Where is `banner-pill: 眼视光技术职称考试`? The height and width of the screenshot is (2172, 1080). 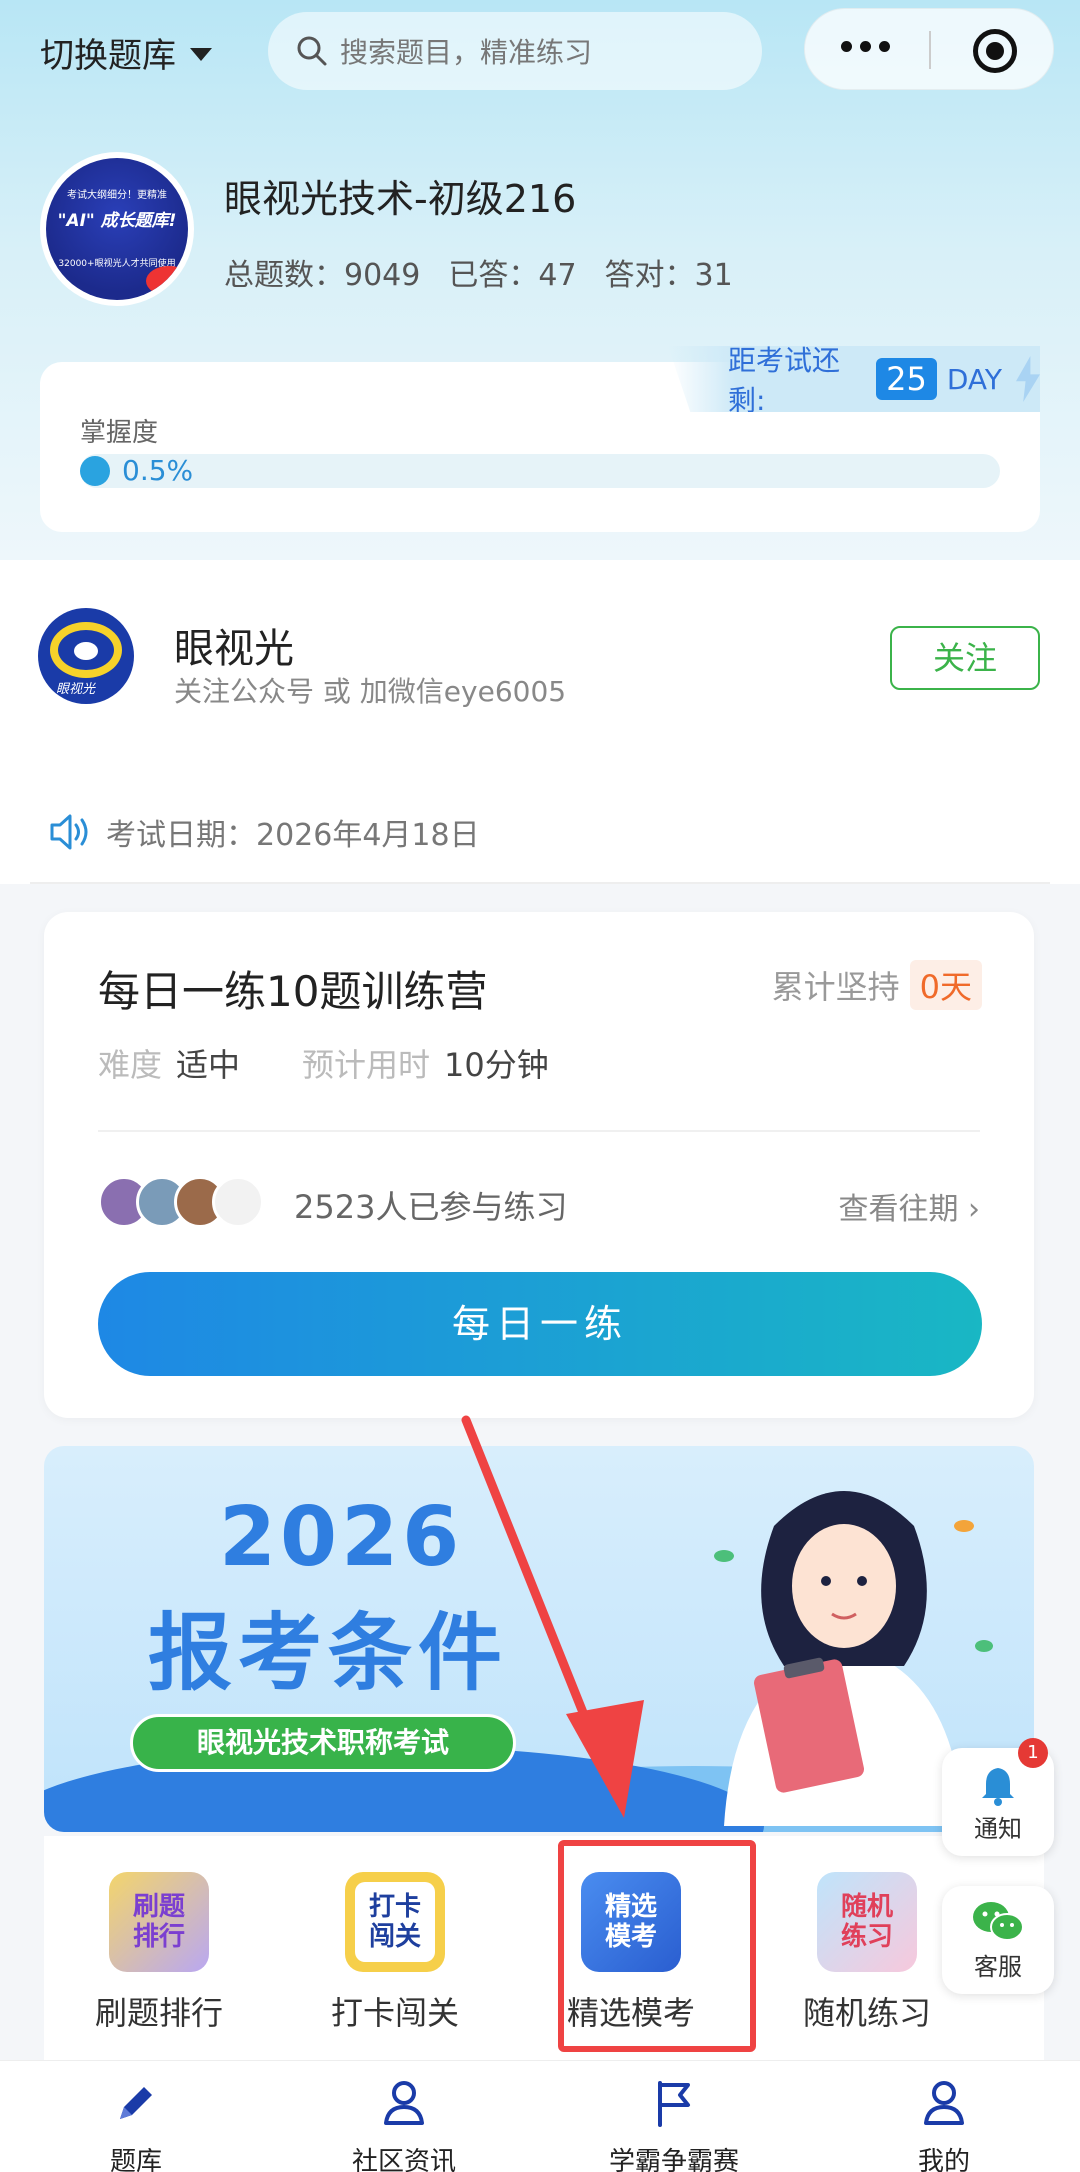
banner-pill: 眼视光技术职称考试 is located at coordinates (323, 1743).